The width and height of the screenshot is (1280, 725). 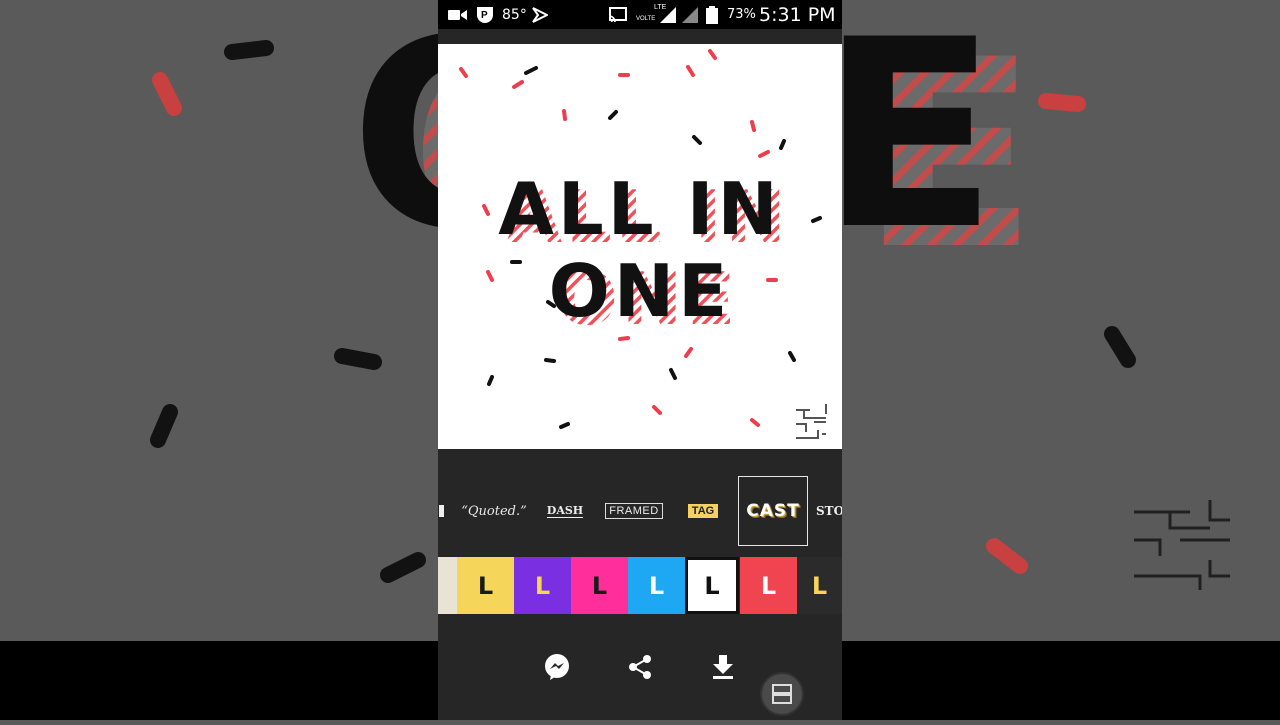 What do you see at coordinates (723, 667) in the screenshot?
I see `download-icon` at bounding box center [723, 667].